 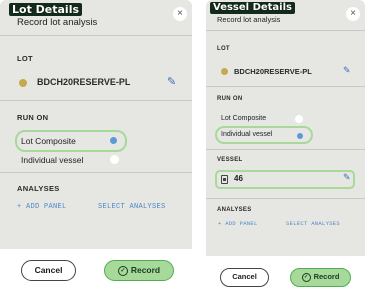 I want to click on vessel-value: 46, so click(x=238, y=178).